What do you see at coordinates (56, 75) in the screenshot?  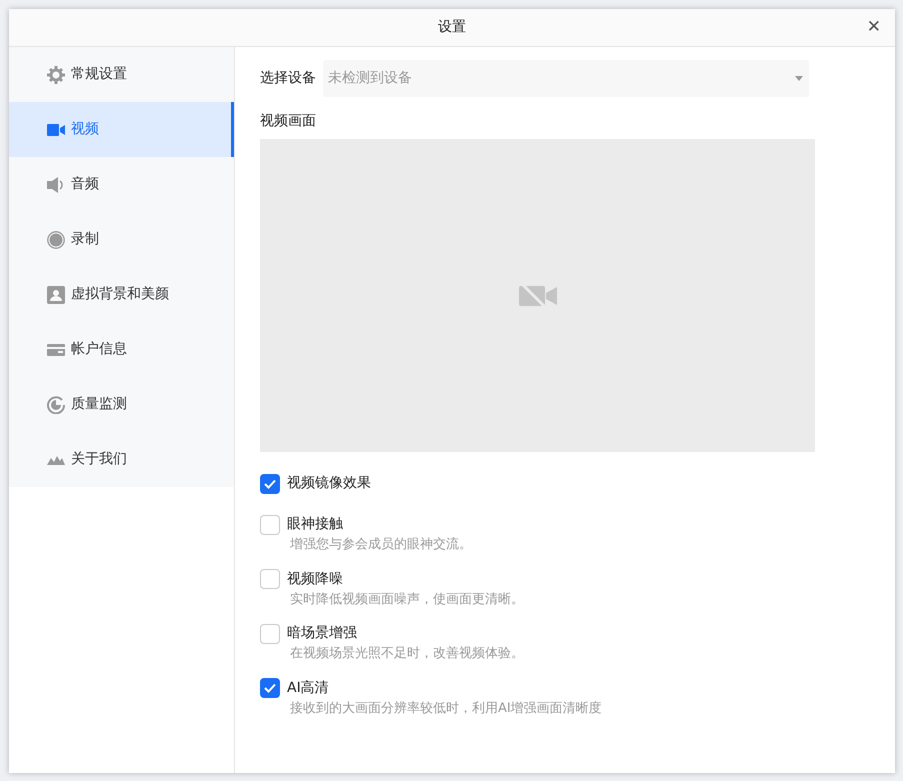 I see `gear-icon` at bounding box center [56, 75].